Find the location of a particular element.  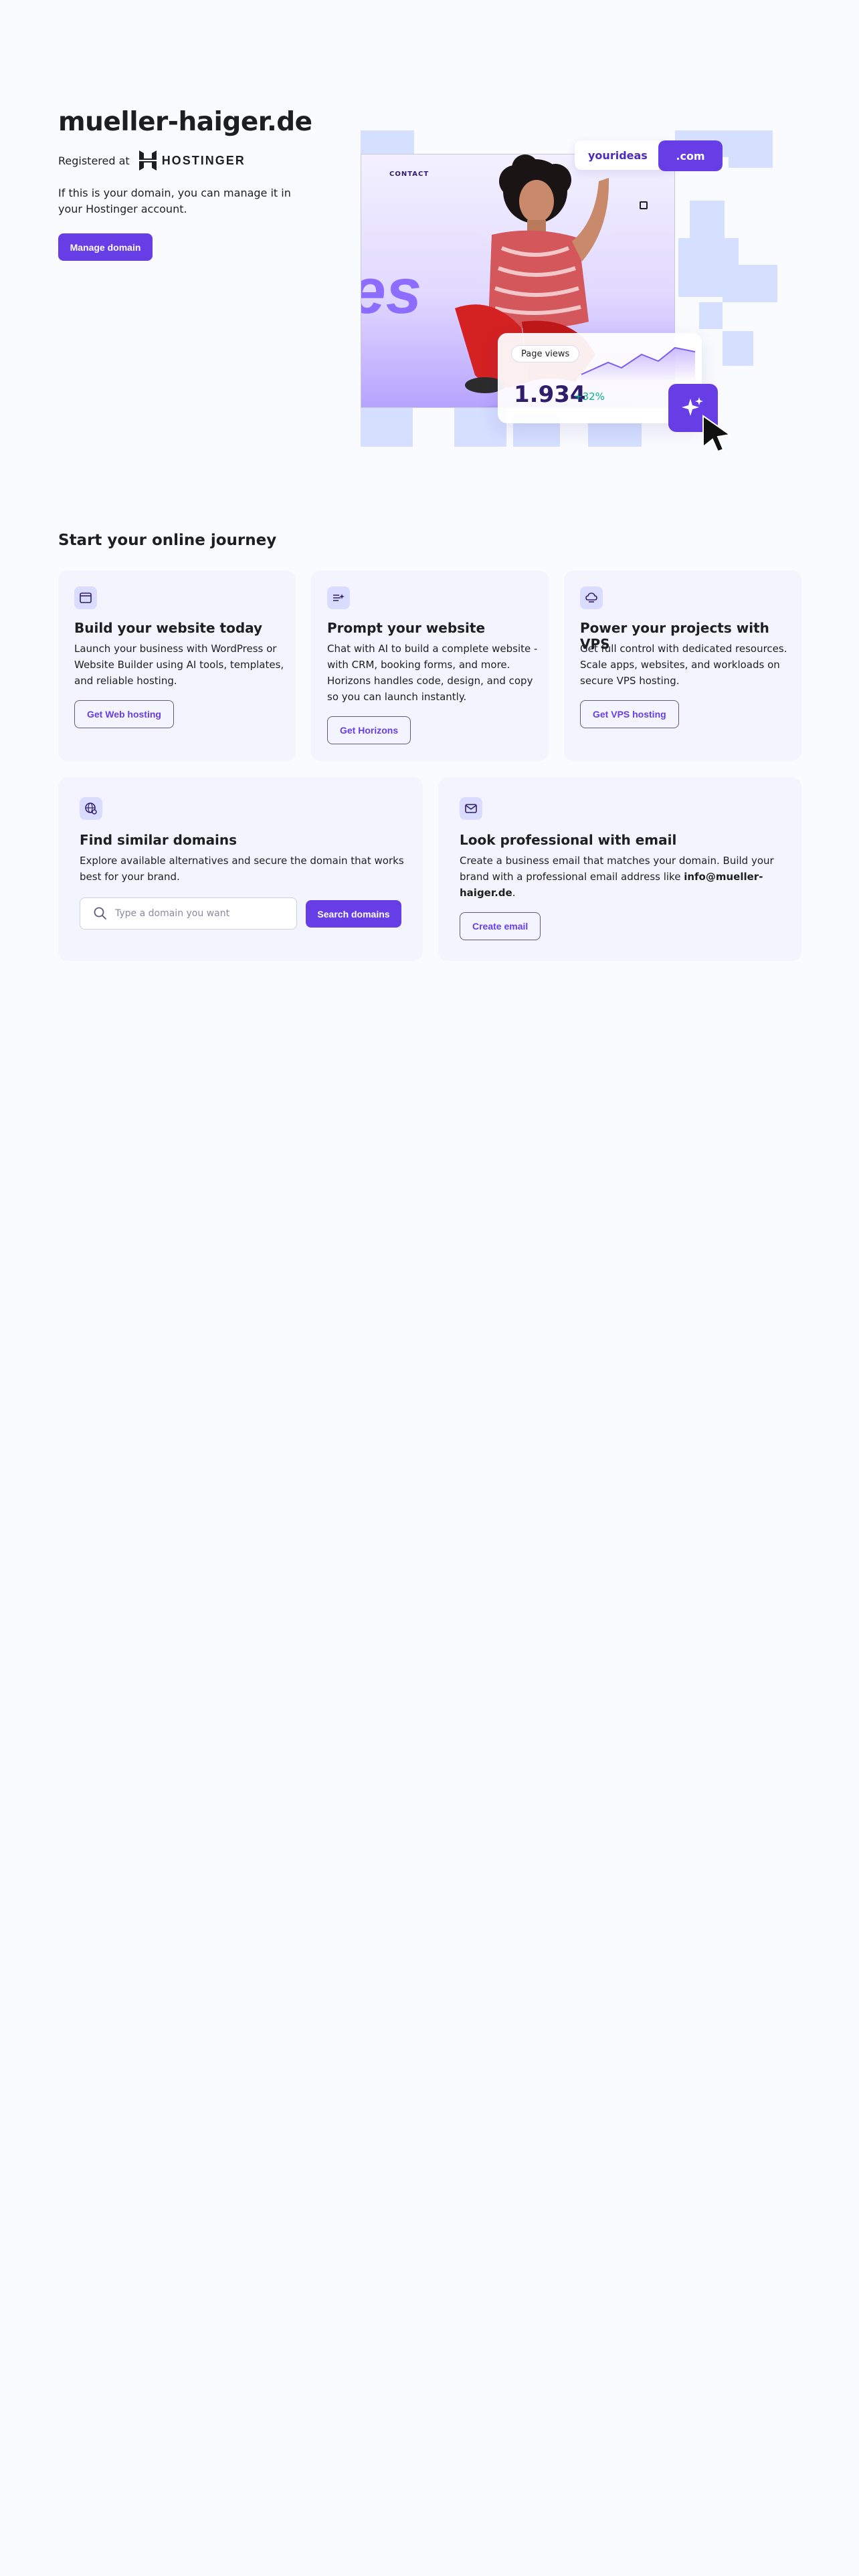

card-title: Find similar domains is located at coordinates (158, 840).